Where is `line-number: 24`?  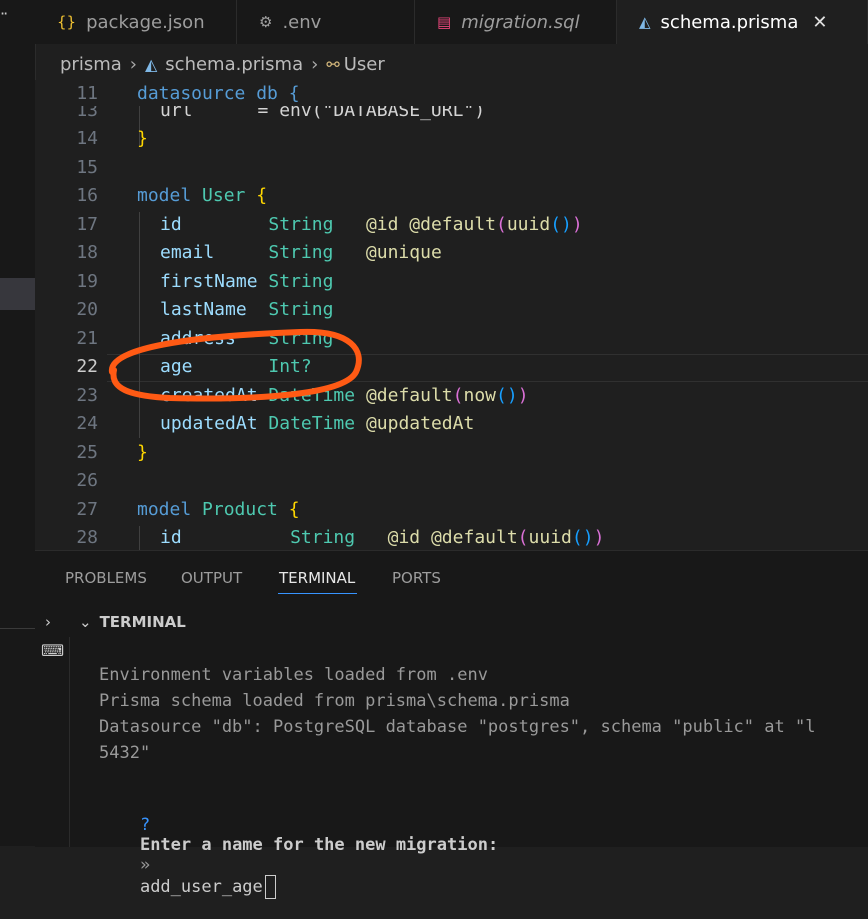 line-number: 24 is located at coordinates (87, 423).